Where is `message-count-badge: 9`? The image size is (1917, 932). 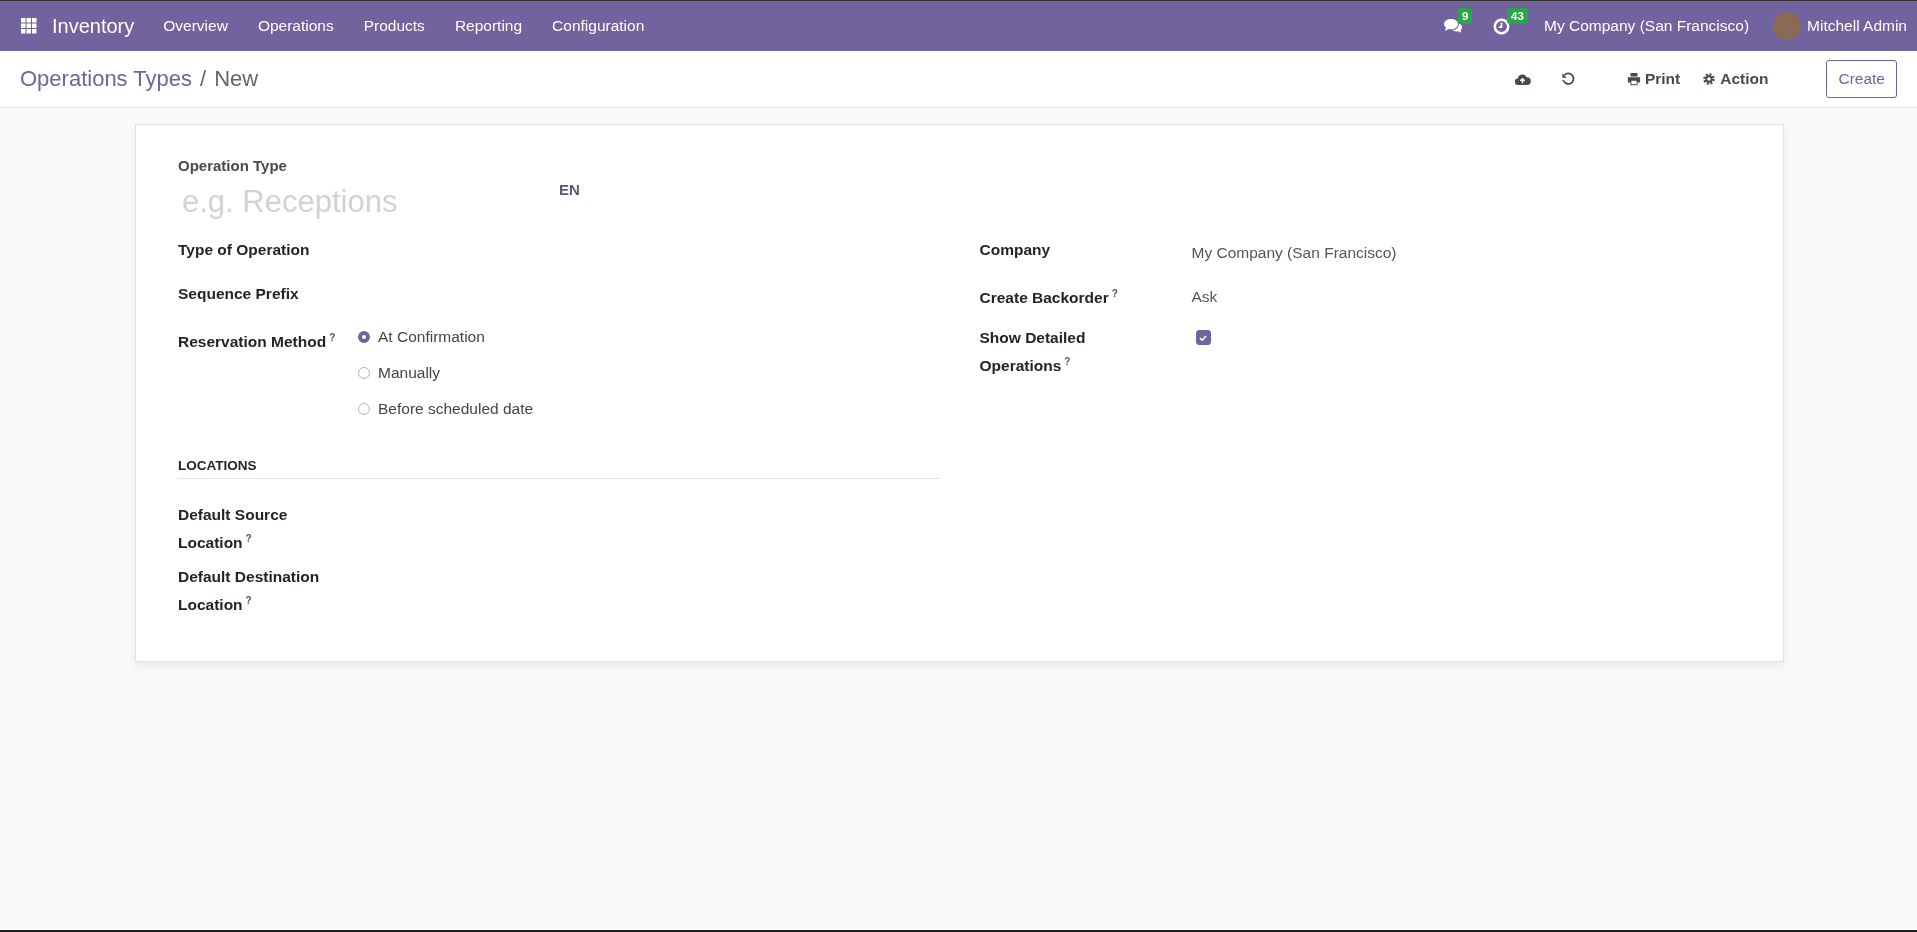 message-count-badge: 9 is located at coordinates (1465, 16).